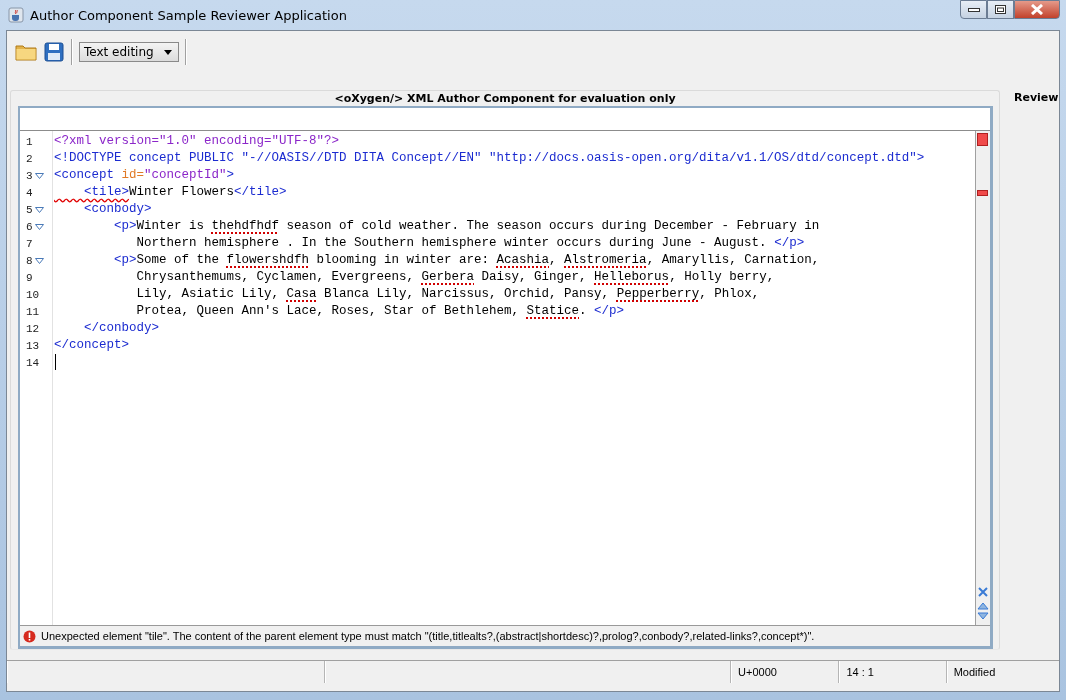 This screenshot has height=700, width=1066. What do you see at coordinates (428, 636) in the screenshot?
I see `error-message: Unexpected element "tile". The content of the parent element type must match "(title,titlealts?,(abstract|shortdesc)?,prolog?,conbody?,related-links?,concept*)".` at bounding box center [428, 636].